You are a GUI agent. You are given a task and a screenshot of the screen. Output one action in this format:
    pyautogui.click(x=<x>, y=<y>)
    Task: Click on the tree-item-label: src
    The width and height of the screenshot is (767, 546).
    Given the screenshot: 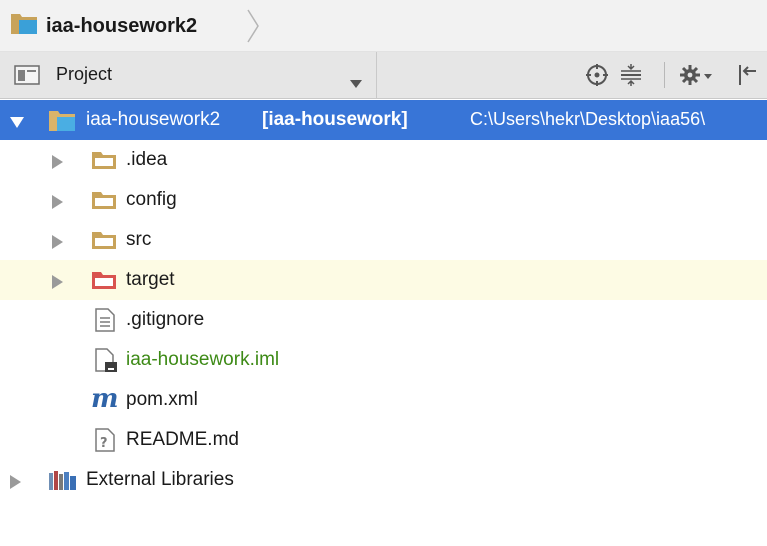 What is the action you would take?
    pyautogui.click(x=139, y=239)
    